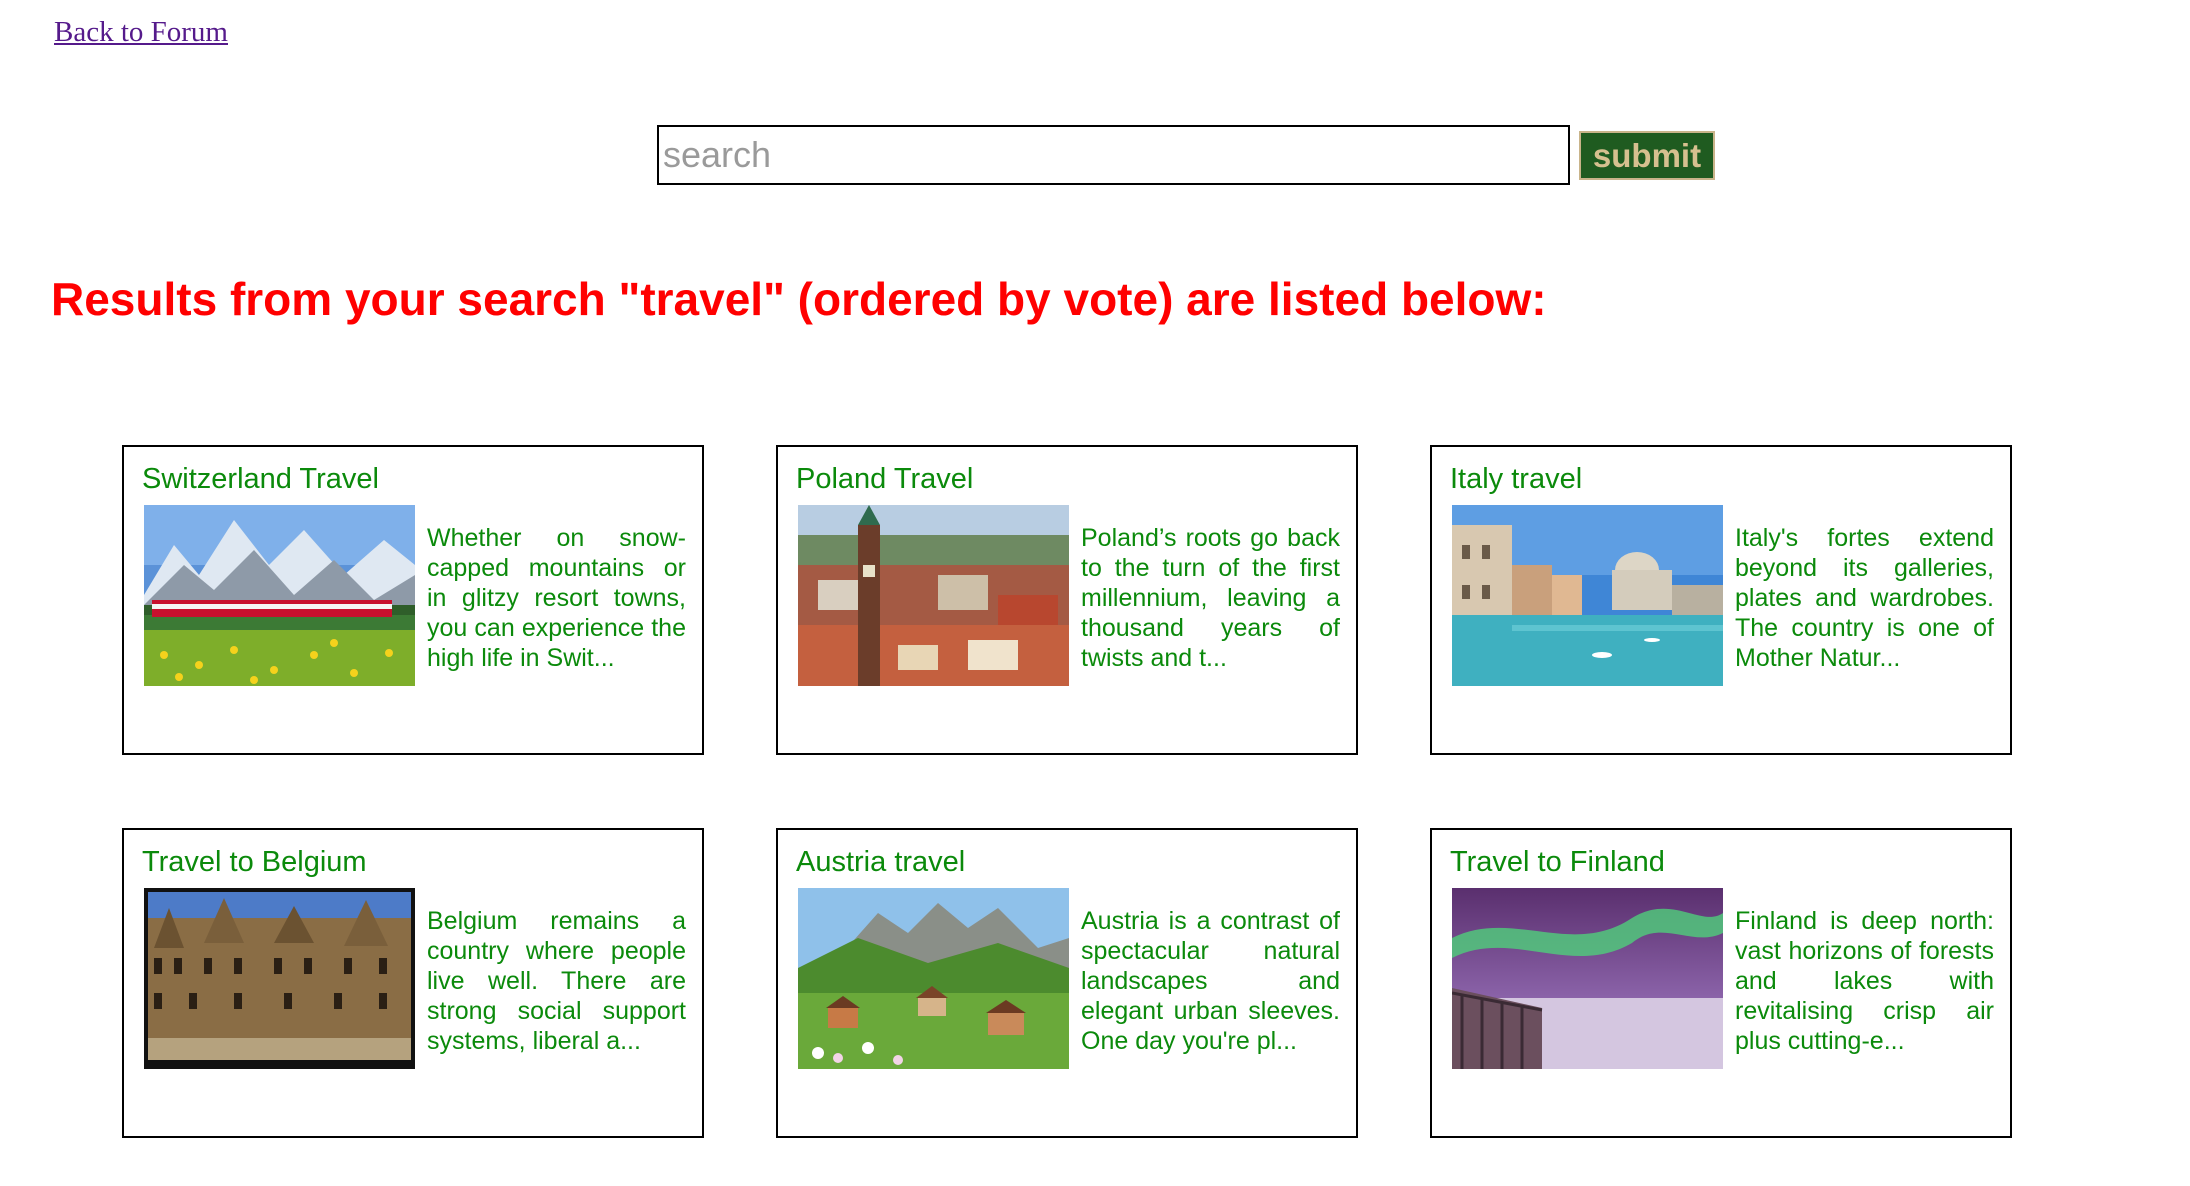 The height and width of the screenshot is (1186, 2190). Describe the element at coordinates (884, 479) in the screenshot. I see `card-title: Poland Travel` at that location.